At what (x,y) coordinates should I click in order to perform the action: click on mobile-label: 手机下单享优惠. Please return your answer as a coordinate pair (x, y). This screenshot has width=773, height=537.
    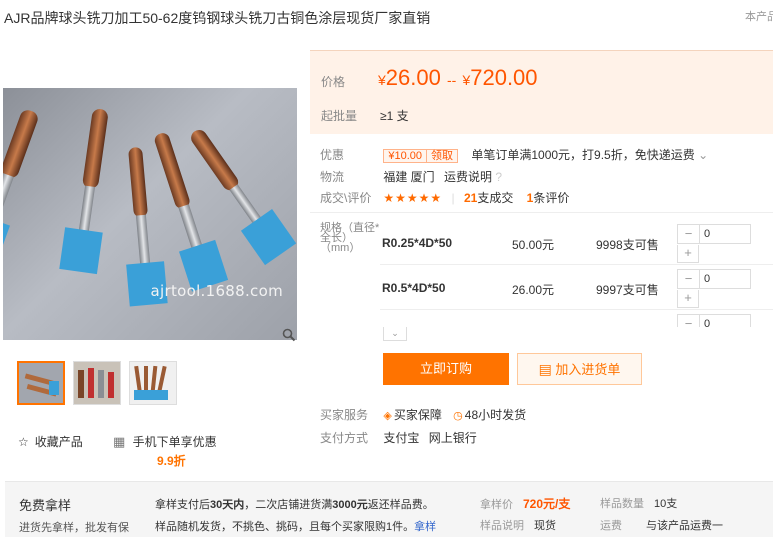
    Looking at the image, I should click on (174, 442).